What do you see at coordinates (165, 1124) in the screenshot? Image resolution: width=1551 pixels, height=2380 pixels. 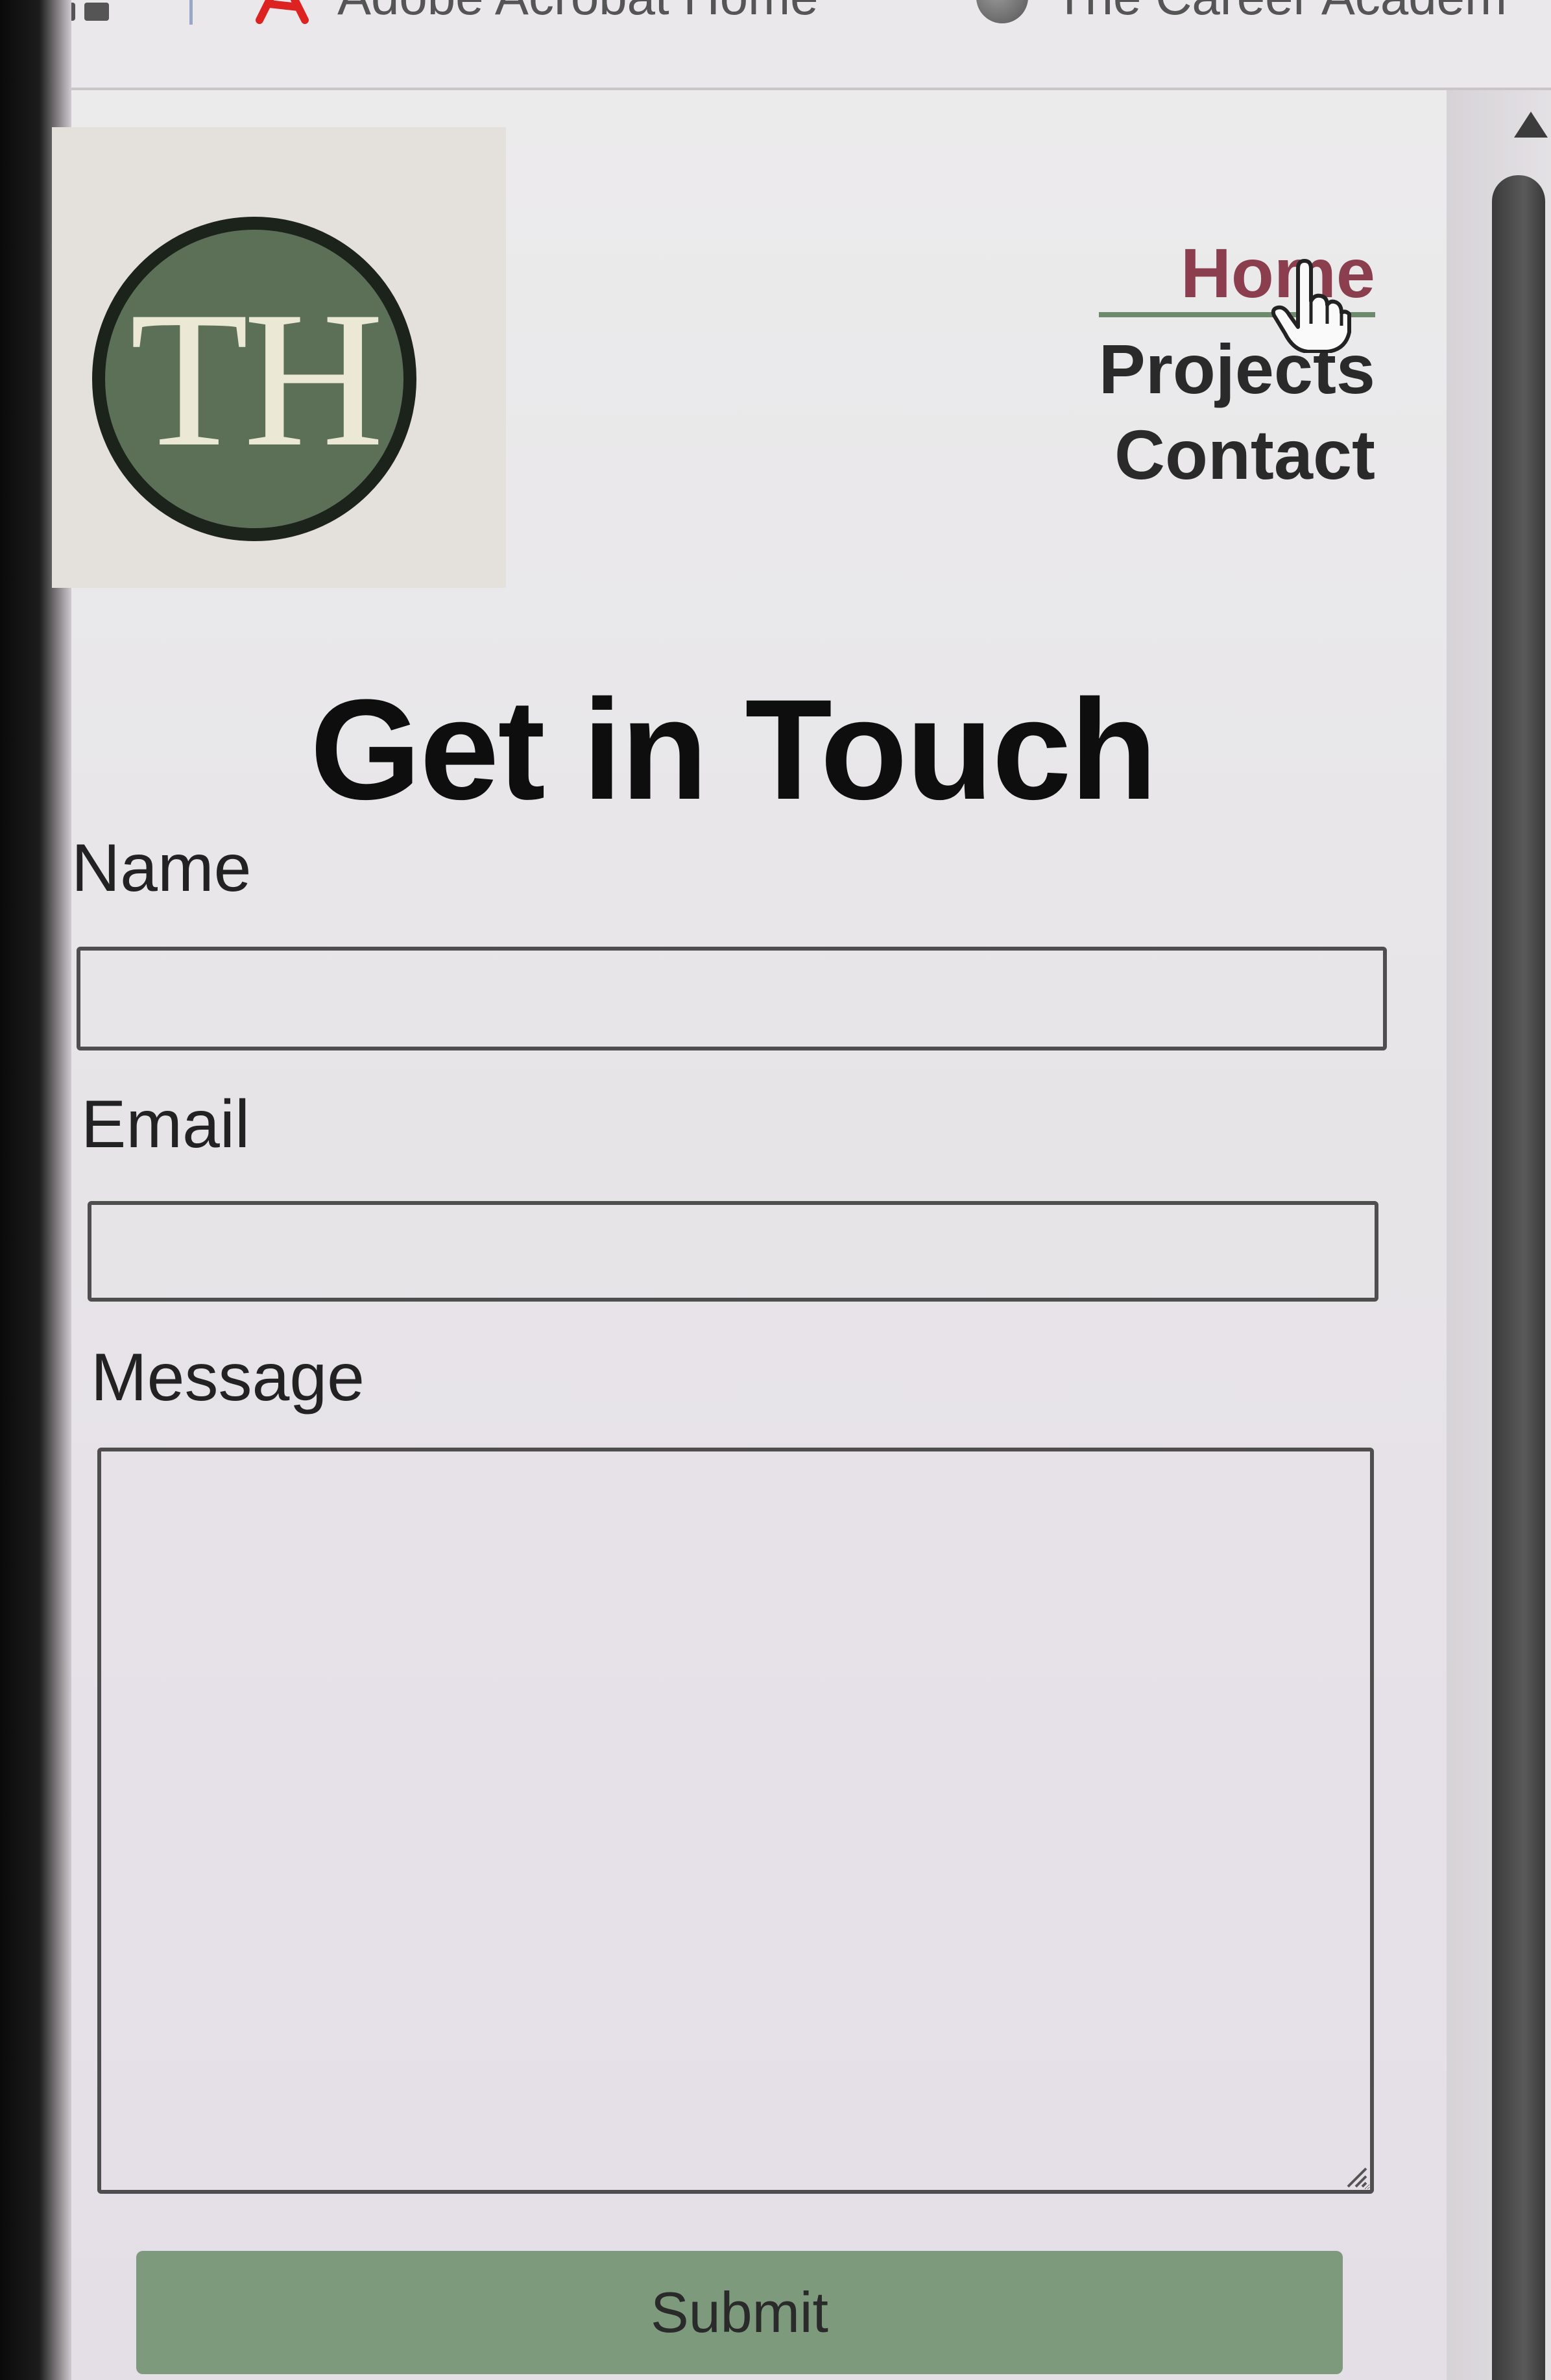 I see `email-label: Email` at bounding box center [165, 1124].